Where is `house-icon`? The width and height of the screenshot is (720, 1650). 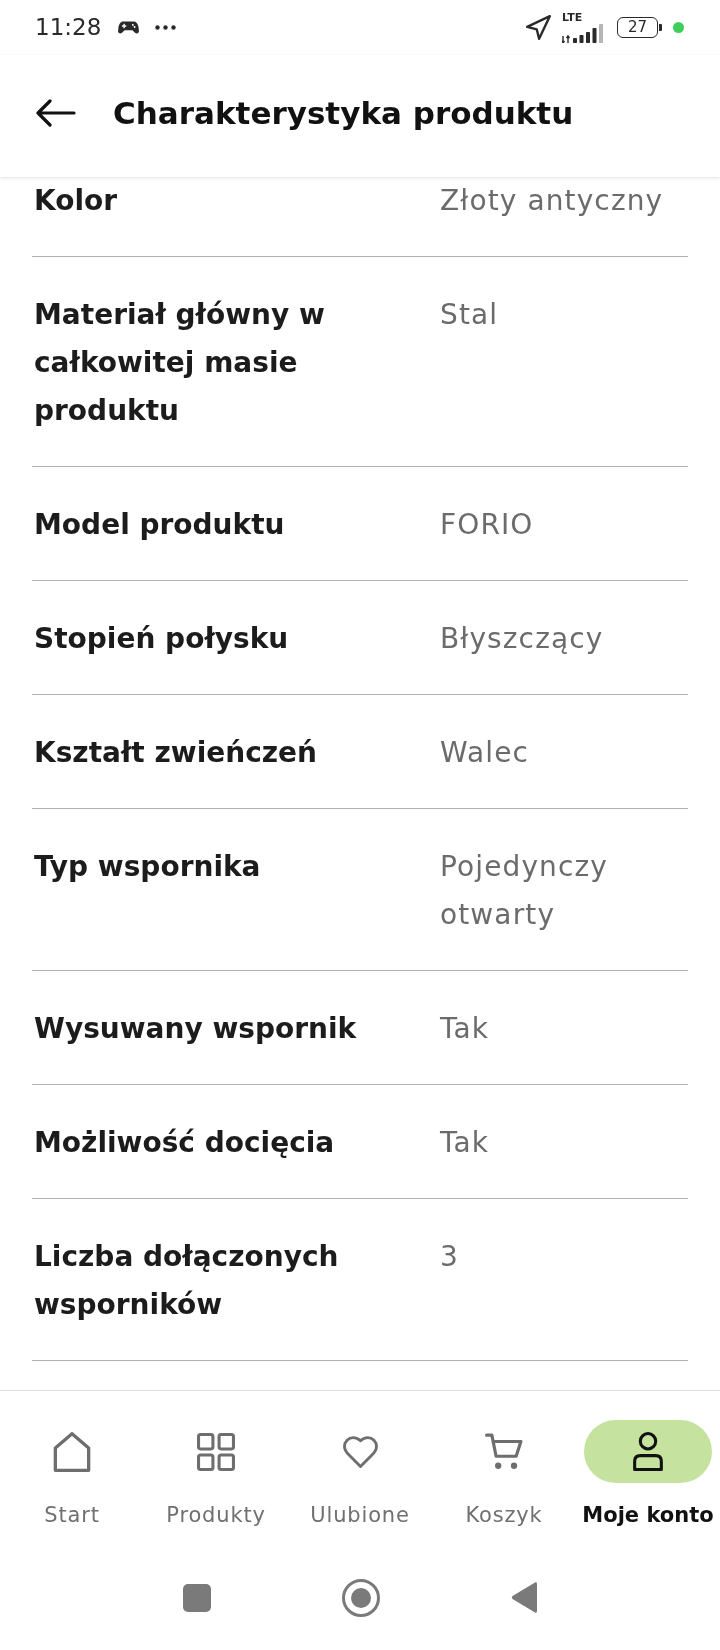
house-icon is located at coordinates (72, 1451).